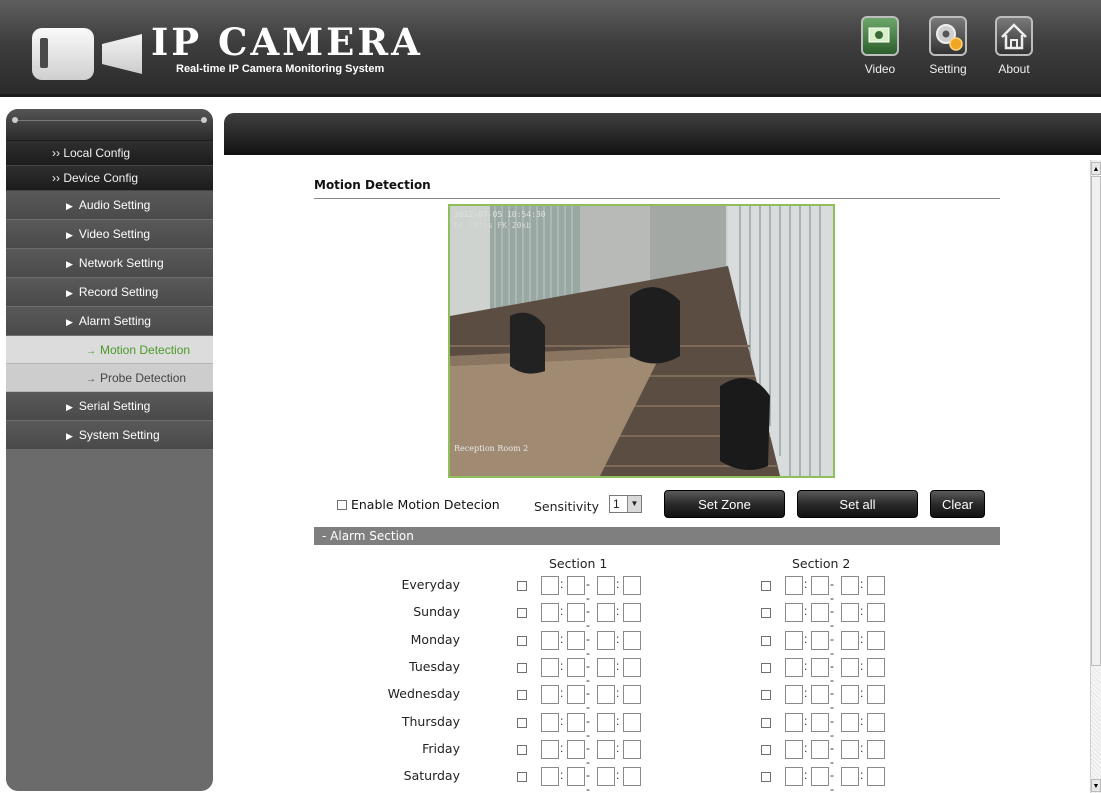 Image resolution: width=1101 pixels, height=793 pixels. What do you see at coordinates (418, 504) in the screenshot?
I see `enable-motion-detection: Enable Motion Detecion` at bounding box center [418, 504].